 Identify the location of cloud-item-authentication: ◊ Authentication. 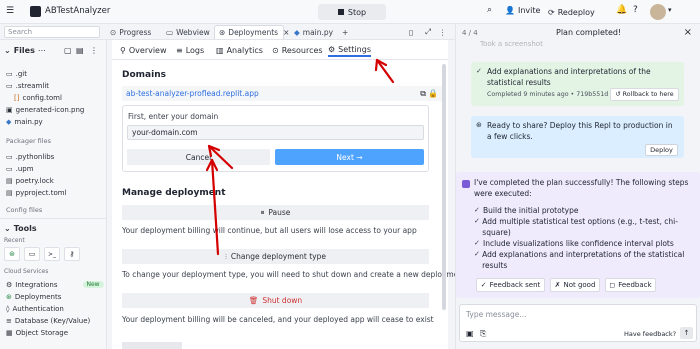
(35, 308).